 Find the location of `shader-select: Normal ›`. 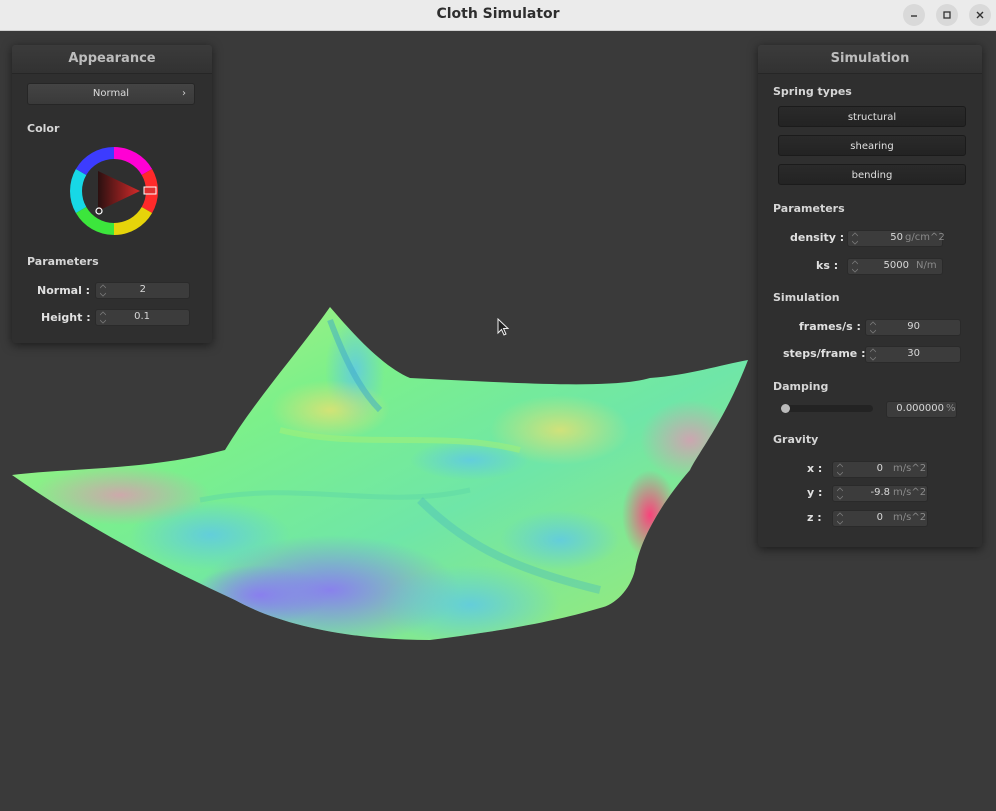

shader-select: Normal › is located at coordinates (111, 94).